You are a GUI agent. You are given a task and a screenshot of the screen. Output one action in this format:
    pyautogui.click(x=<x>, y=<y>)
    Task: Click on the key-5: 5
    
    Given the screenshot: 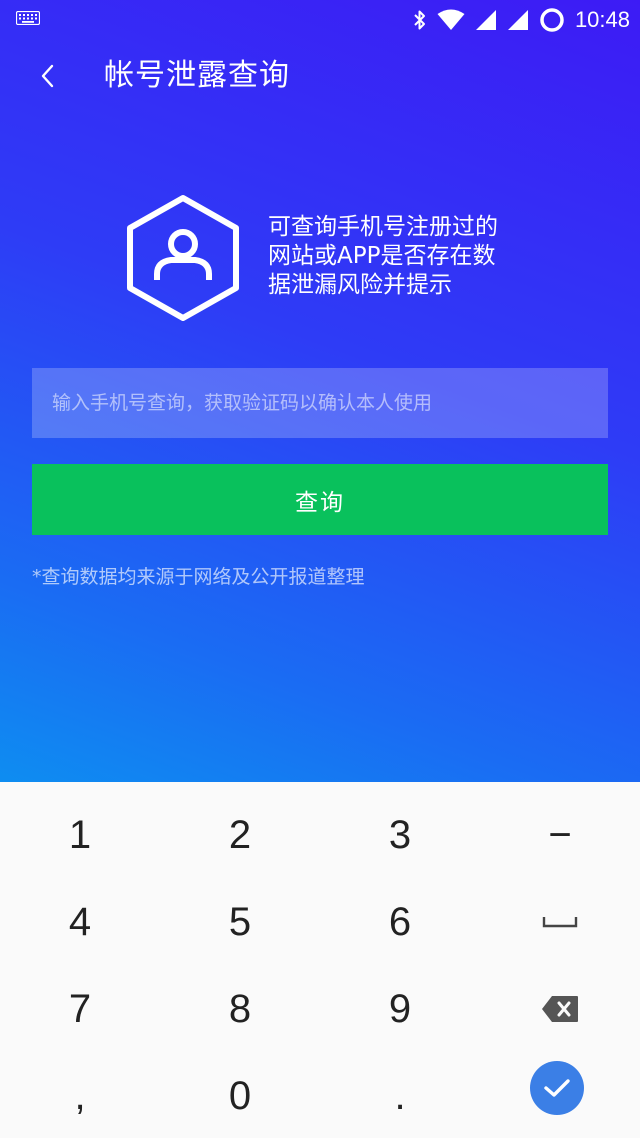 What is the action you would take?
    pyautogui.click(x=240, y=922)
    